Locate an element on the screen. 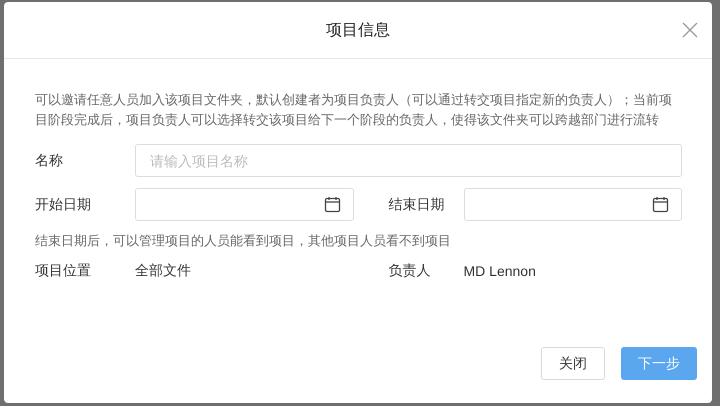  name-field: 请输入项目名称 is located at coordinates (408, 160).